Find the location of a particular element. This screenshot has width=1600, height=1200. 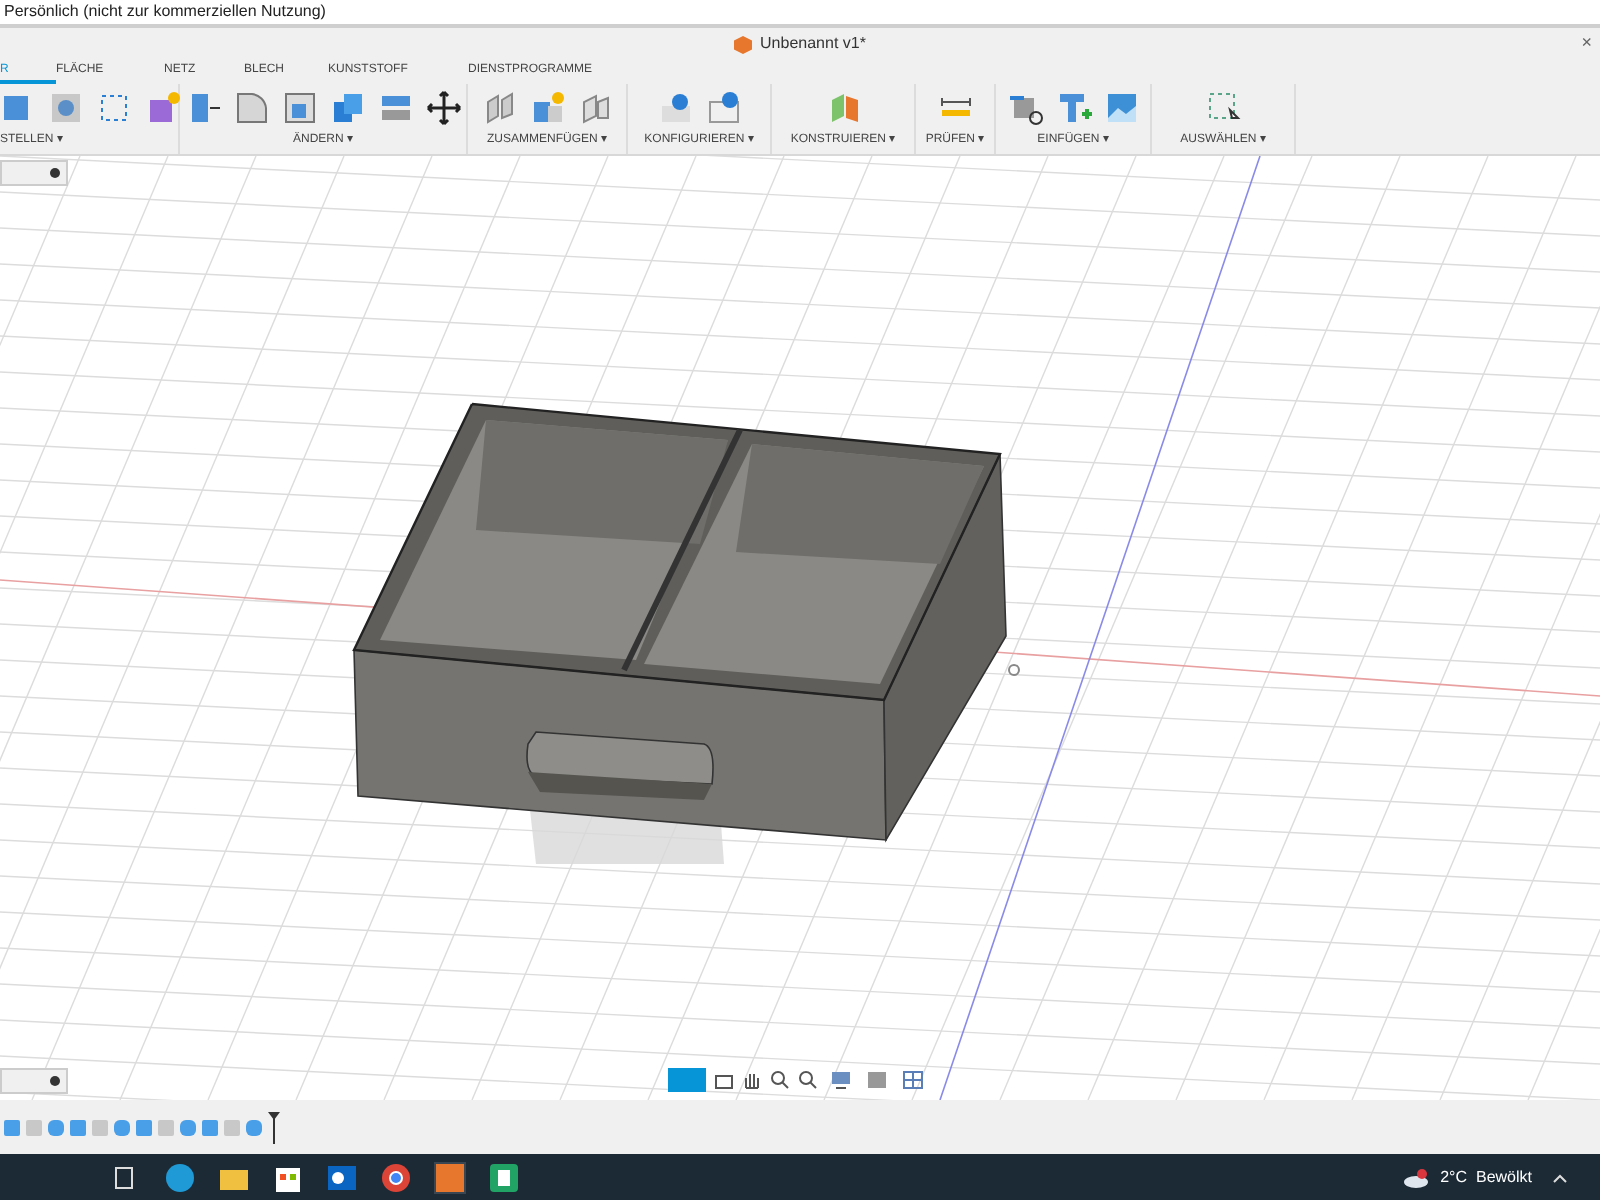

solid-icon is located at coordinates (162, 108).